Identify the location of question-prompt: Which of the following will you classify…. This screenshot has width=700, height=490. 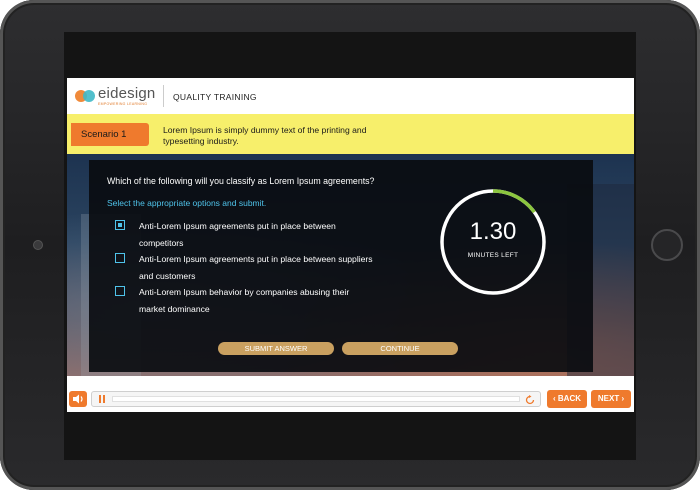
(241, 181).